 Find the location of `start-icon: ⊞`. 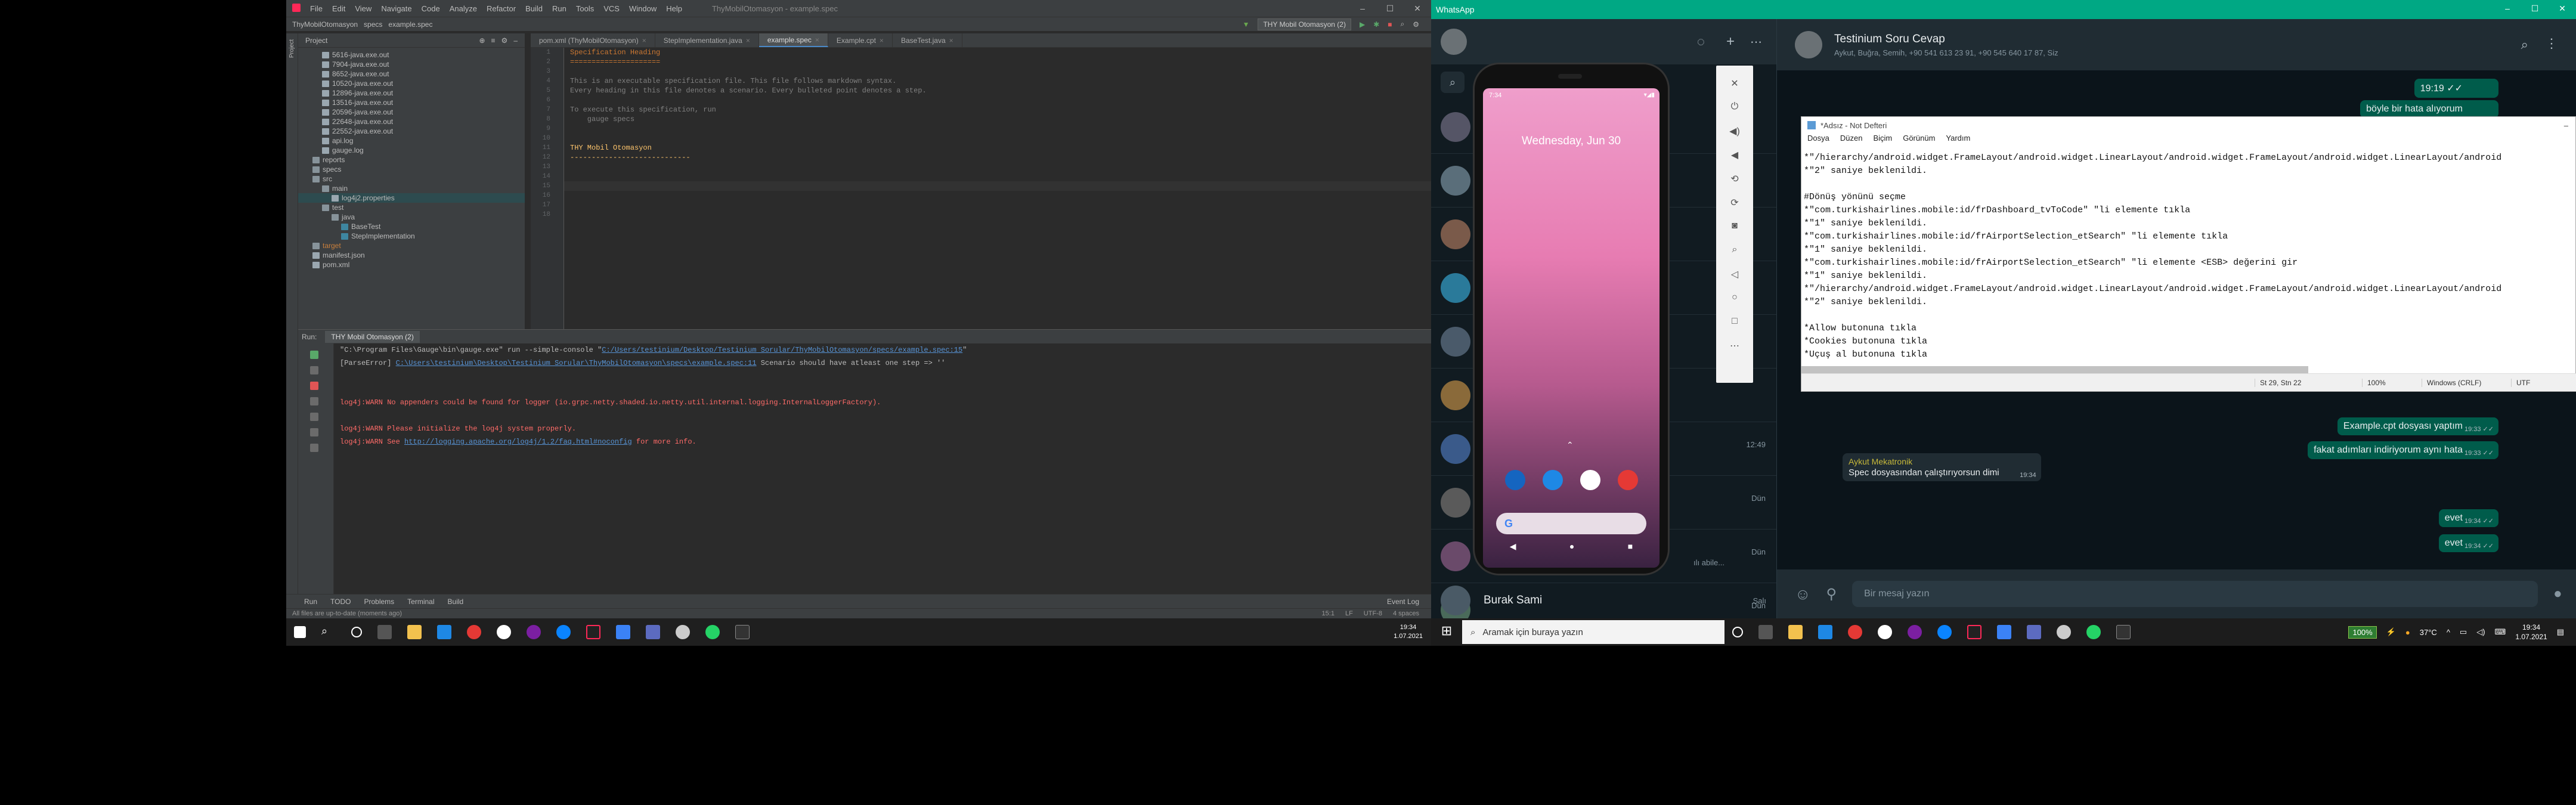

start-icon: ⊞ is located at coordinates (1447, 632).